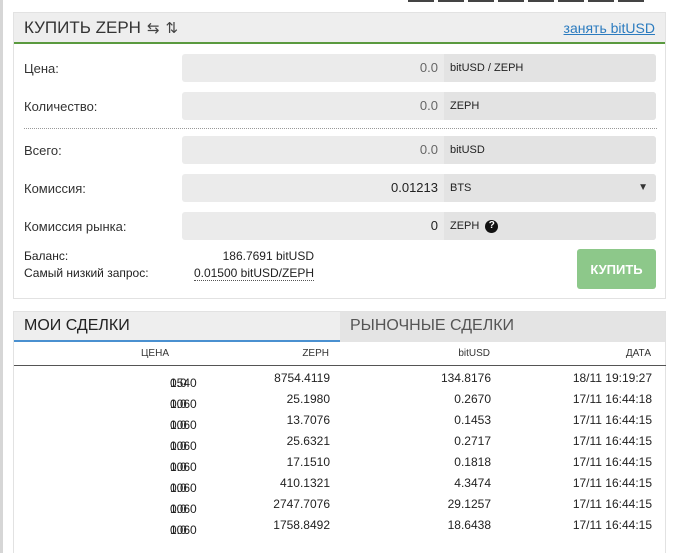 This screenshot has width=675, height=553. Describe the element at coordinates (550, 68) in the screenshot. I see `price-unit: bitUSD / ZEPH` at that location.